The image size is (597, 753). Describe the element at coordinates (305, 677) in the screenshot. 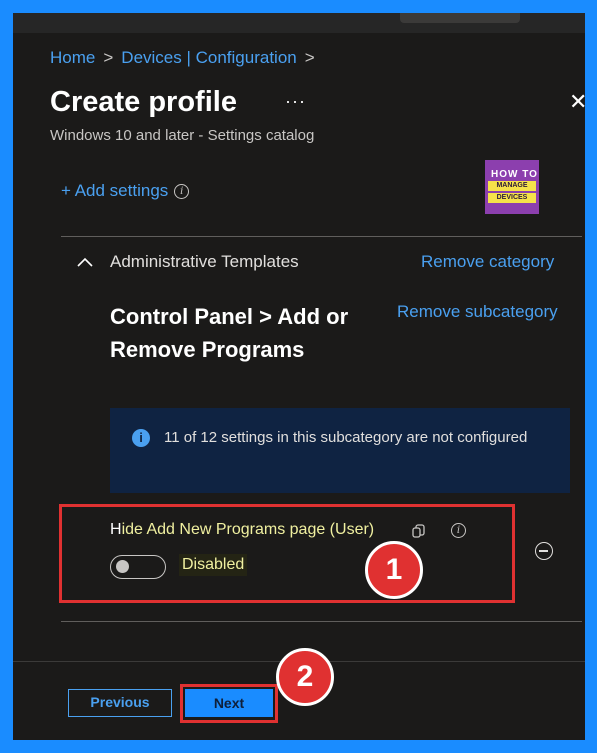

I see `callout-badge-2: 2` at that location.